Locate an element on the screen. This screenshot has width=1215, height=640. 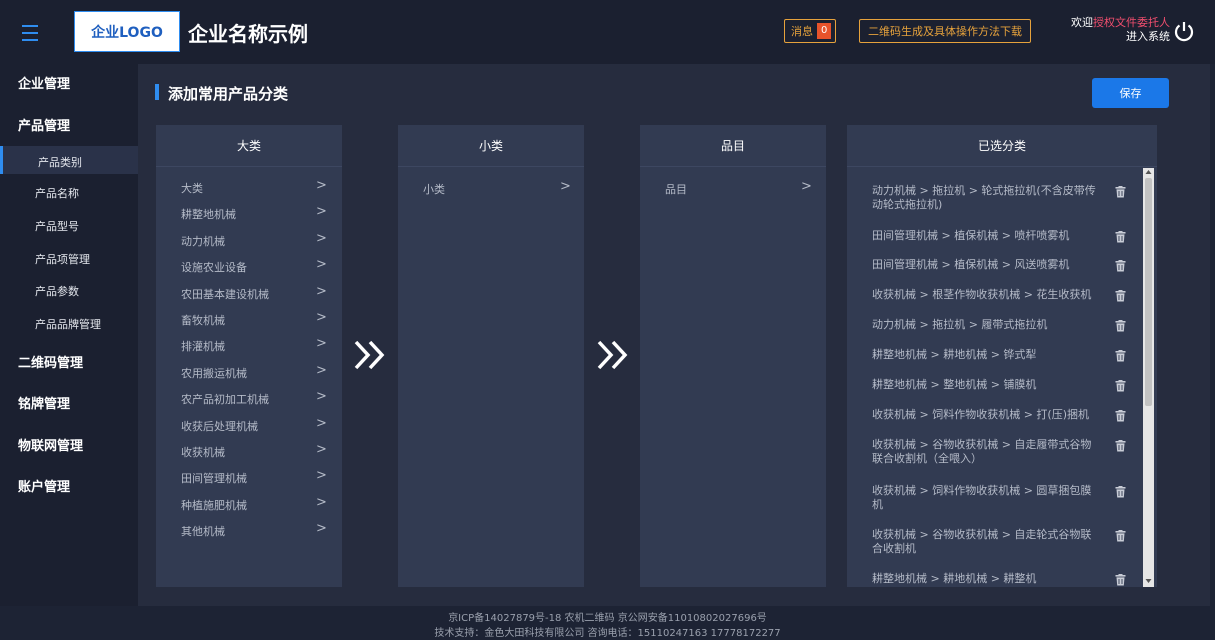
selected-category-text: 动轮式拖拉机) is located at coordinates (907, 204).